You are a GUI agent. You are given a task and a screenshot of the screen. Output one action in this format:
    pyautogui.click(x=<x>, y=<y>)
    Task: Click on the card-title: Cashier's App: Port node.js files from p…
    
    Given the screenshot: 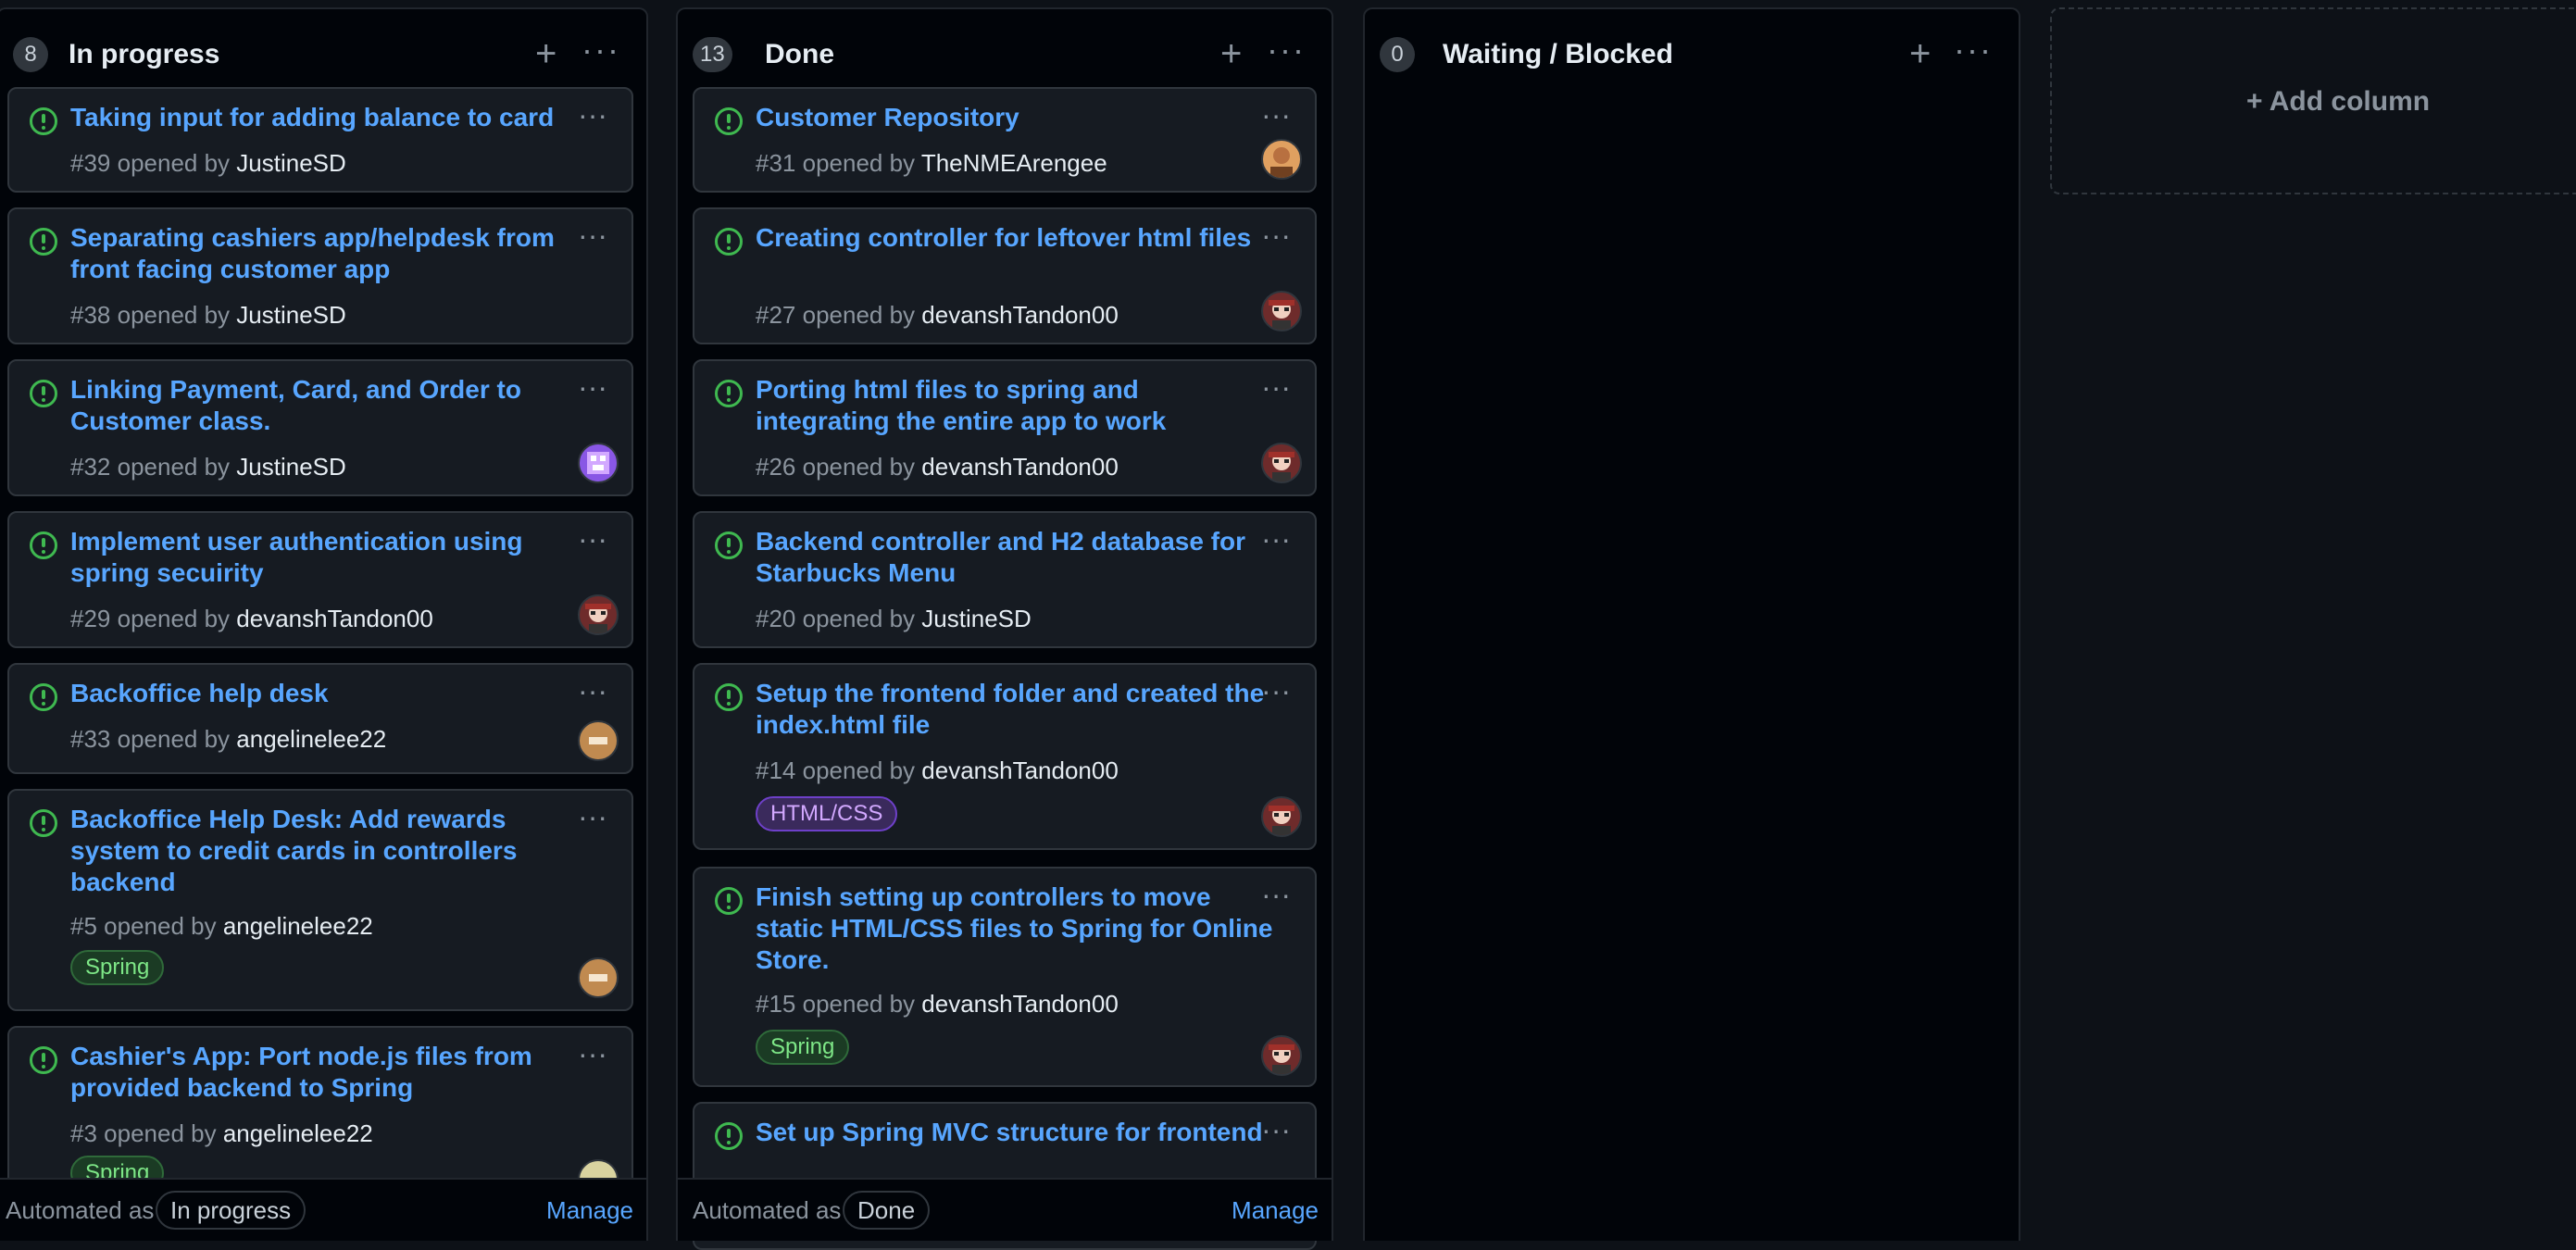 What is the action you would take?
    pyautogui.click(x=330, y=1073)
    